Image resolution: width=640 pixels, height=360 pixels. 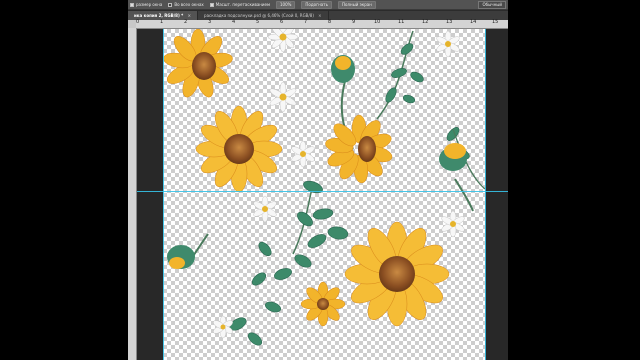 What do you see at coordinates (162, 22) in the screenshot?
I see `ruler-tick-label: 1` at bounding box center [162, 22].